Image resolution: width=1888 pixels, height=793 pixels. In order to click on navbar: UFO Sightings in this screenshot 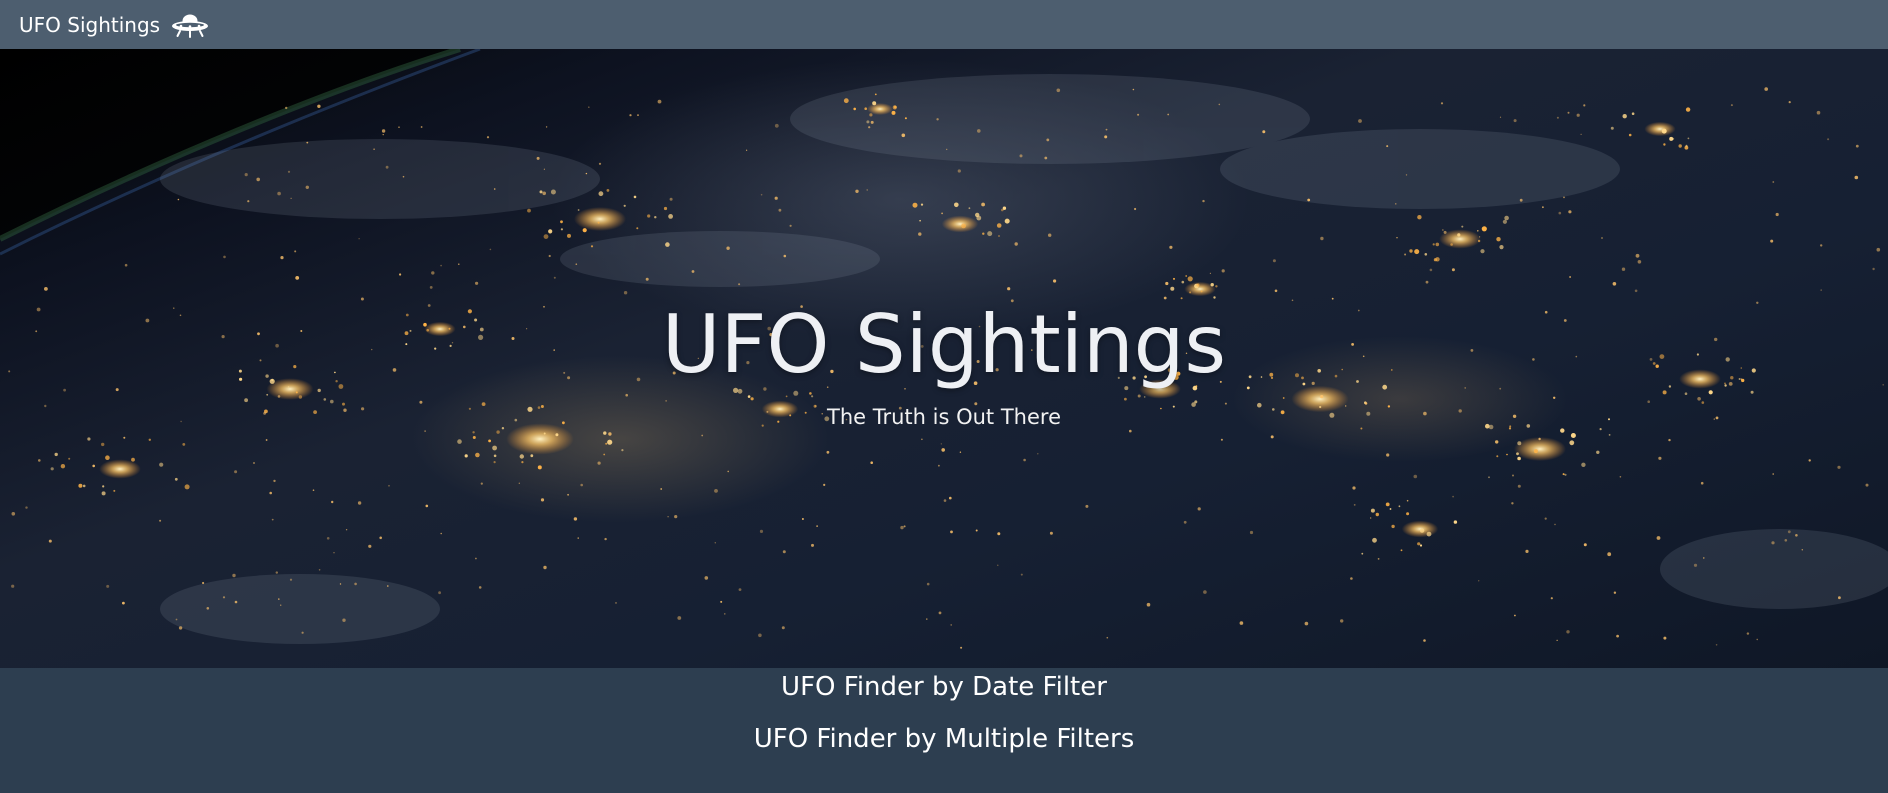, I will do `click(944, 24)`.